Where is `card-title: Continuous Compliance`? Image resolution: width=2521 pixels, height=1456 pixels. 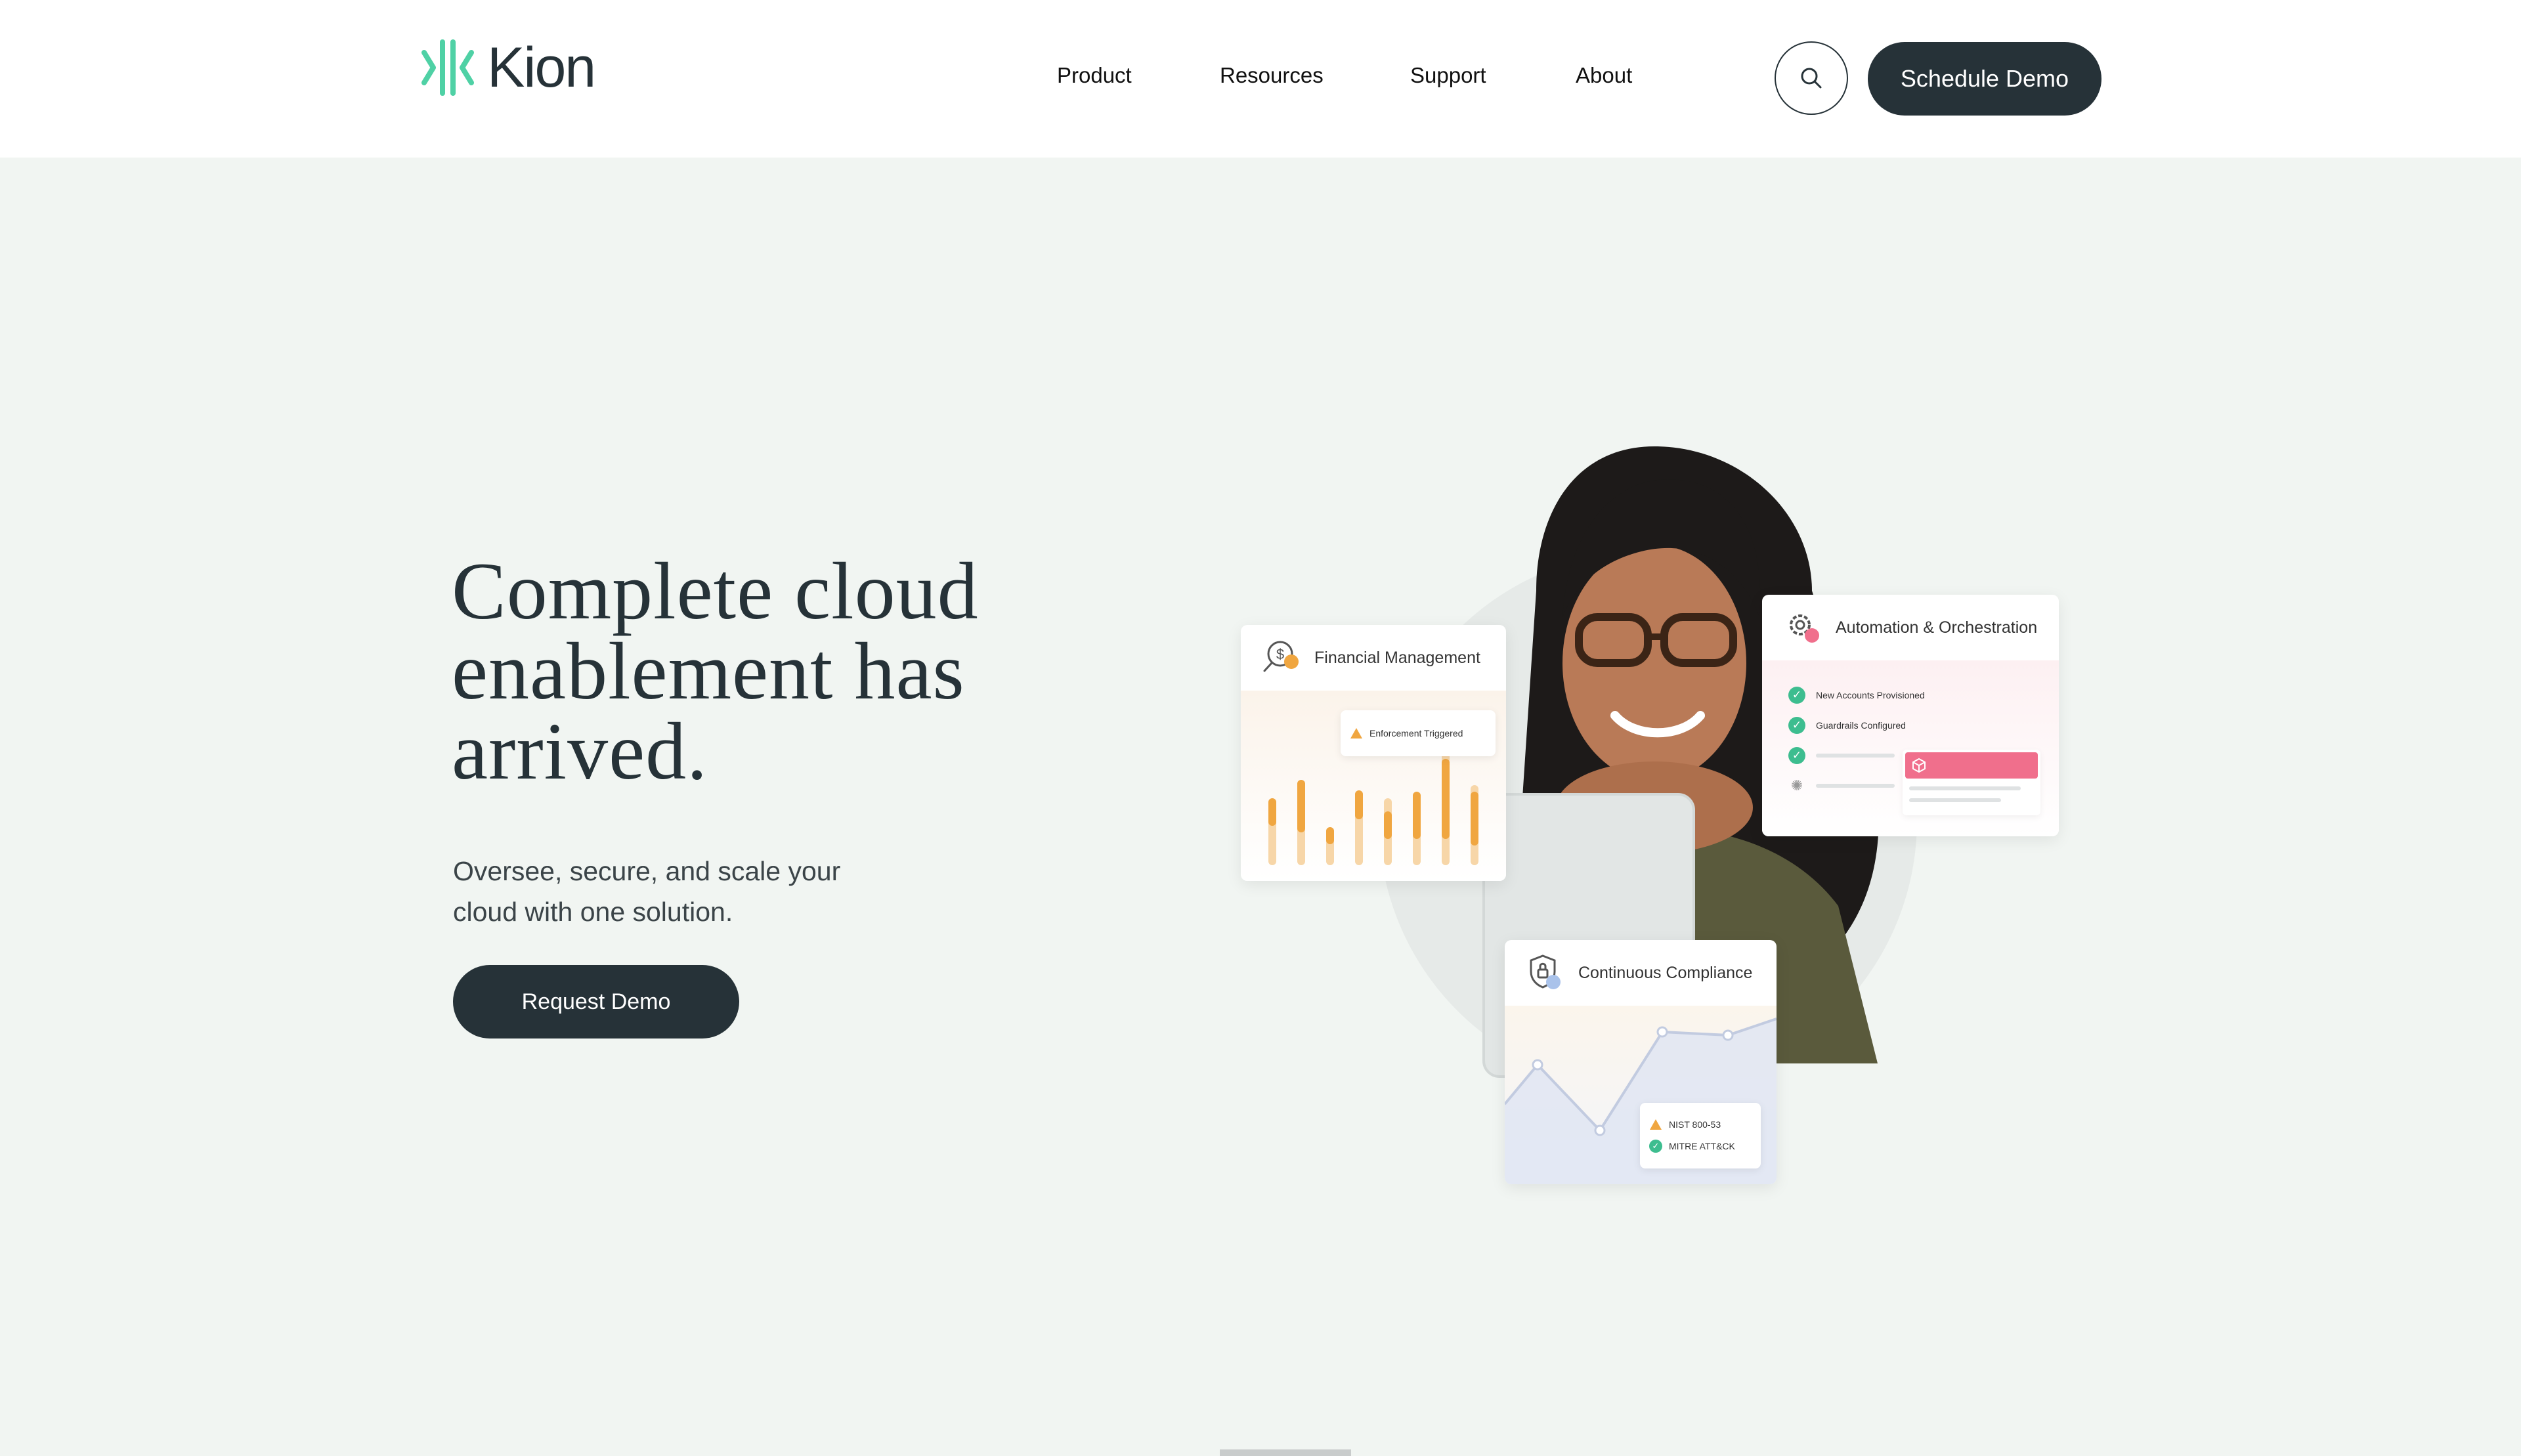 card-title: Continuous Compliance is located at coordinates (1666, 972).